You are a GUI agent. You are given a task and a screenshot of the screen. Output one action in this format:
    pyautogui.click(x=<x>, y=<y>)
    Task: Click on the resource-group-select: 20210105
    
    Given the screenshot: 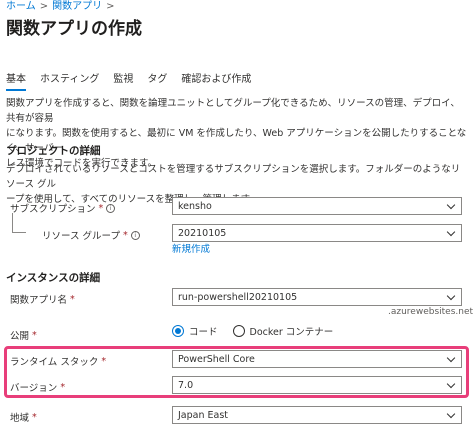 What is the action you would take?
    pyautogui.click(x=317, y=233)
    